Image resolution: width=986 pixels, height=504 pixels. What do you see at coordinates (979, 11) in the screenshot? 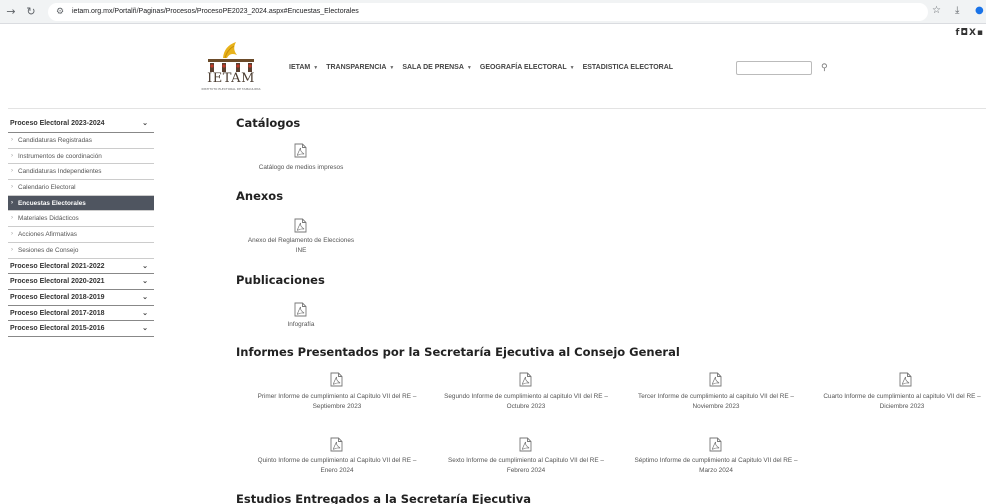
I see `profile-icon: ●` at bounding box center [979, 11].